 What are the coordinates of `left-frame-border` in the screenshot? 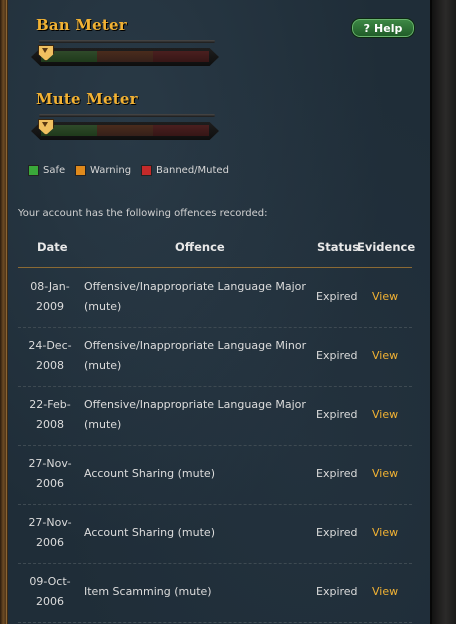 It's located at (4, 312).